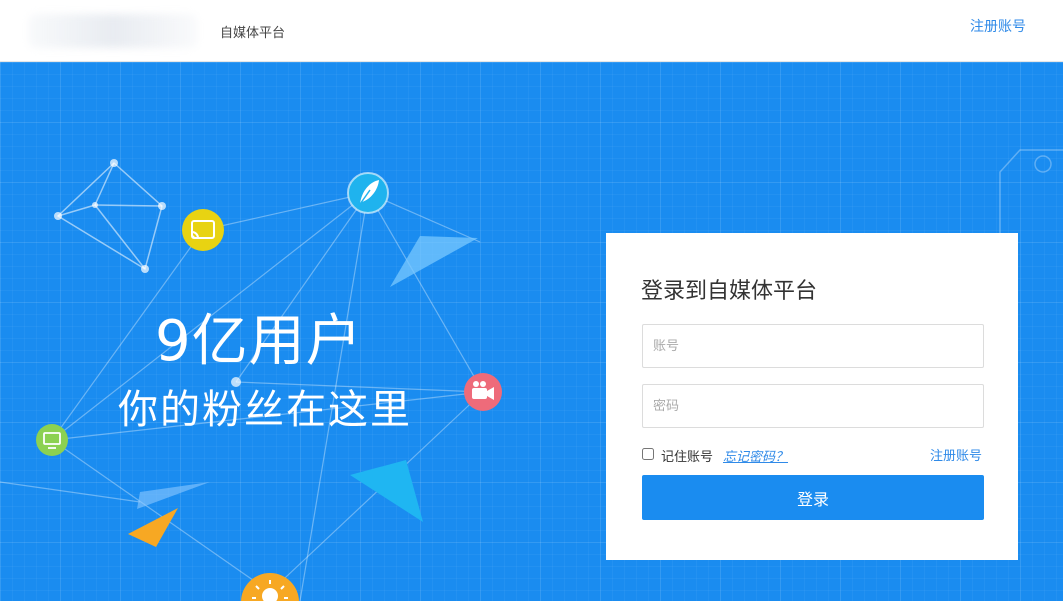 The width and height of the screenshot is (1063, 601). I want to click on subheadline: 你的粉丝在这里, so click(265, 410).